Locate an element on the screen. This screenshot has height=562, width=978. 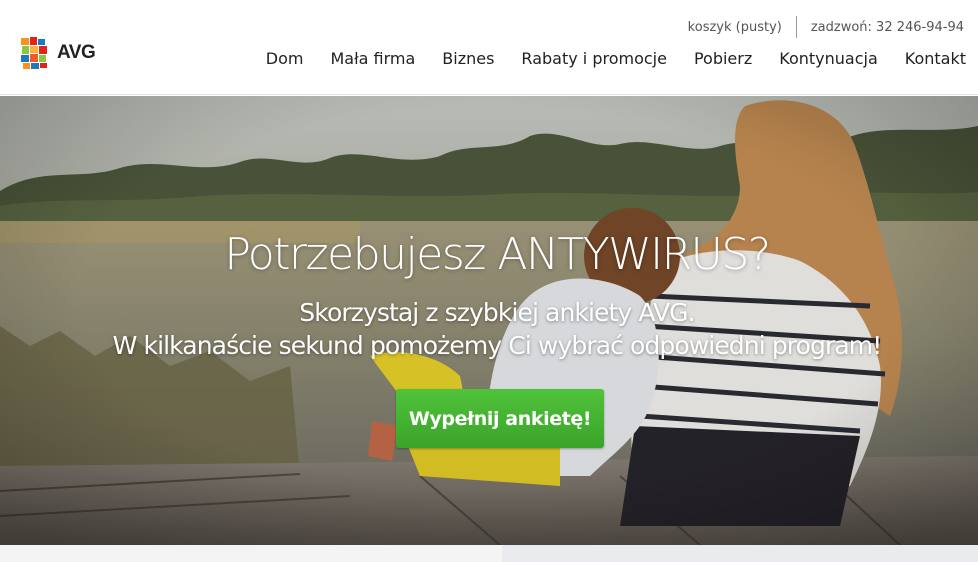
nav-item-rabaty: Rabaty i promocje is located at coordinates (594, 58).